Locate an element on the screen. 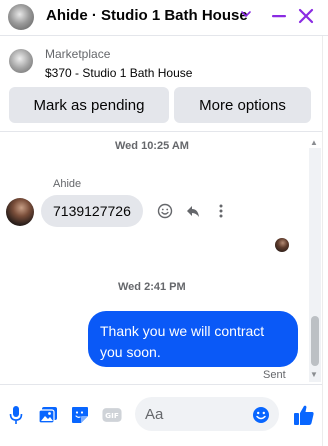  more-actions-button is located at coordinates (221, 211).